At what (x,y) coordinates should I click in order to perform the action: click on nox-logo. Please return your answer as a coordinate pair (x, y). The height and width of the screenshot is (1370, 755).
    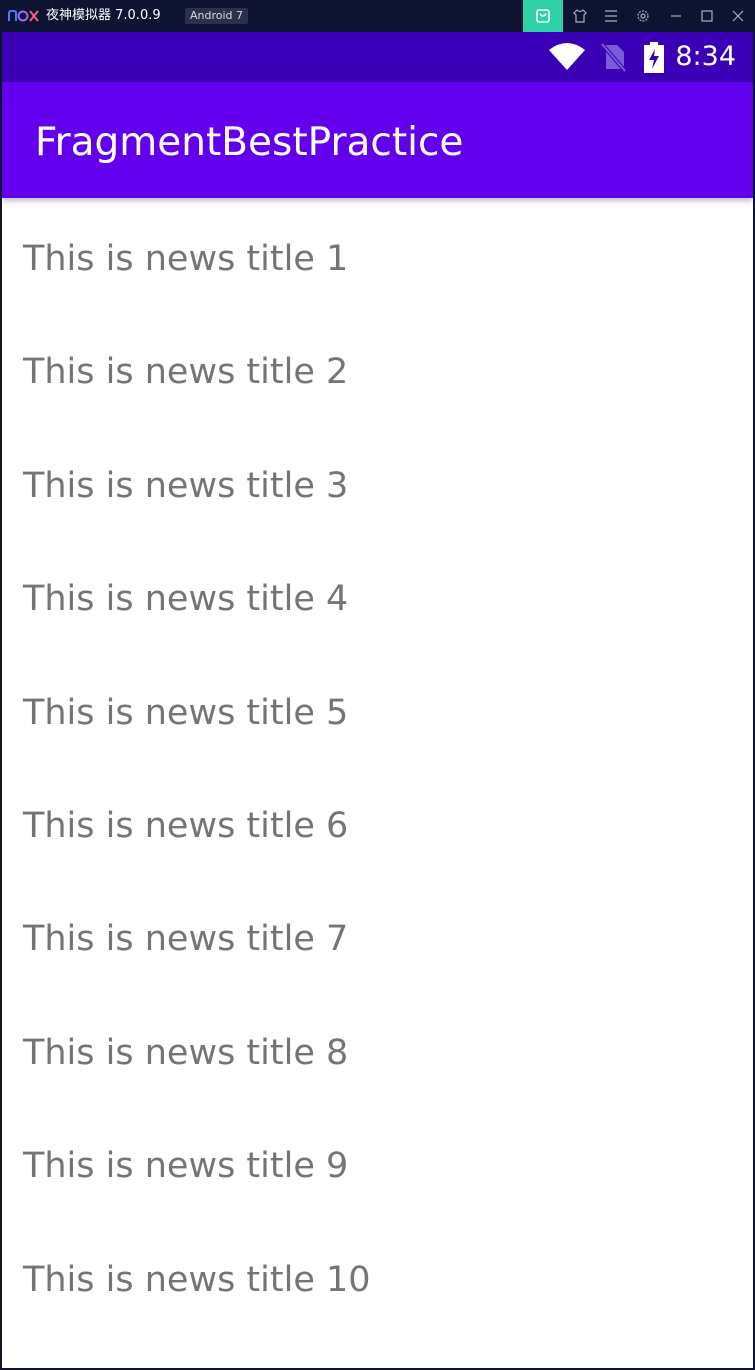
    Looking at the image, I should click on (23, 16).